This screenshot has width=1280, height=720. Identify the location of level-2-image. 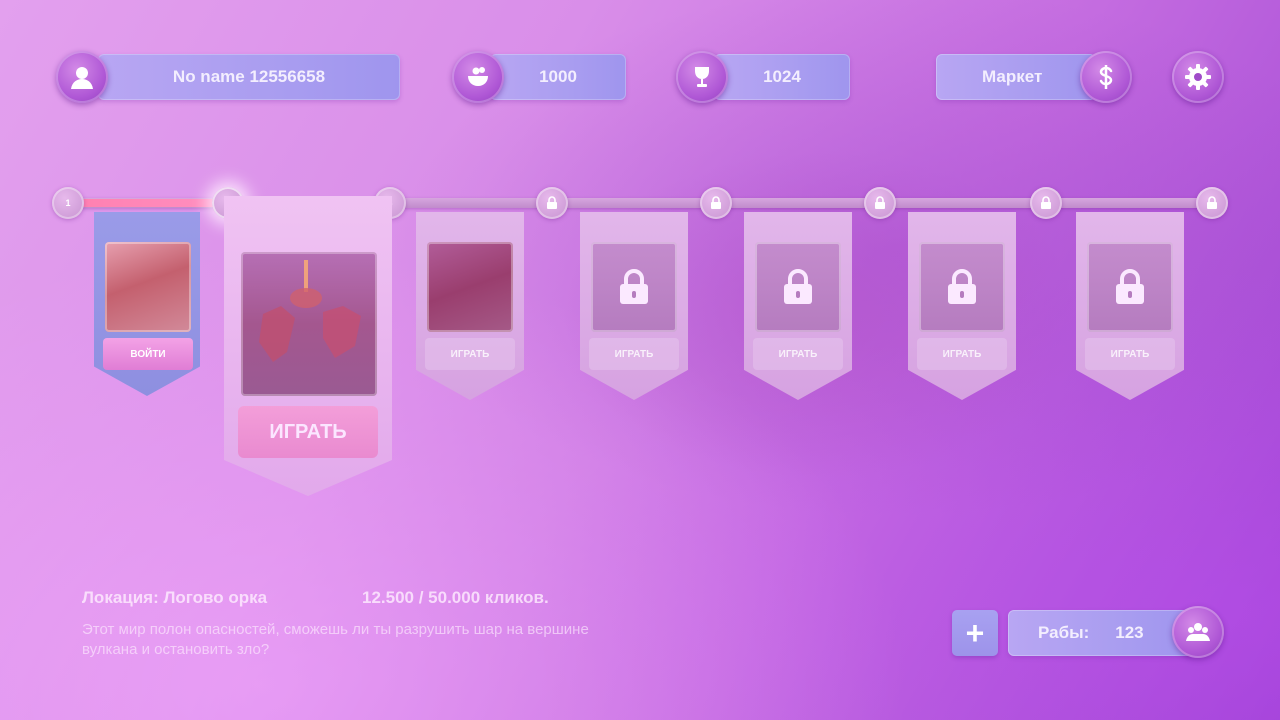
(309, 324).